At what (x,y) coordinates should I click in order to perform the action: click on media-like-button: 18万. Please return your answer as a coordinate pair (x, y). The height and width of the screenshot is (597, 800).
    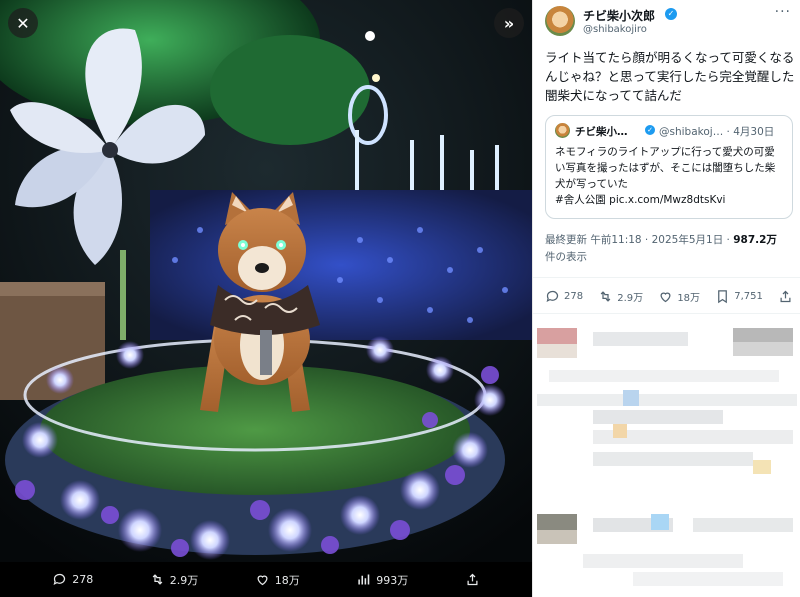
    Looking at the image, I should click on (277, 580).